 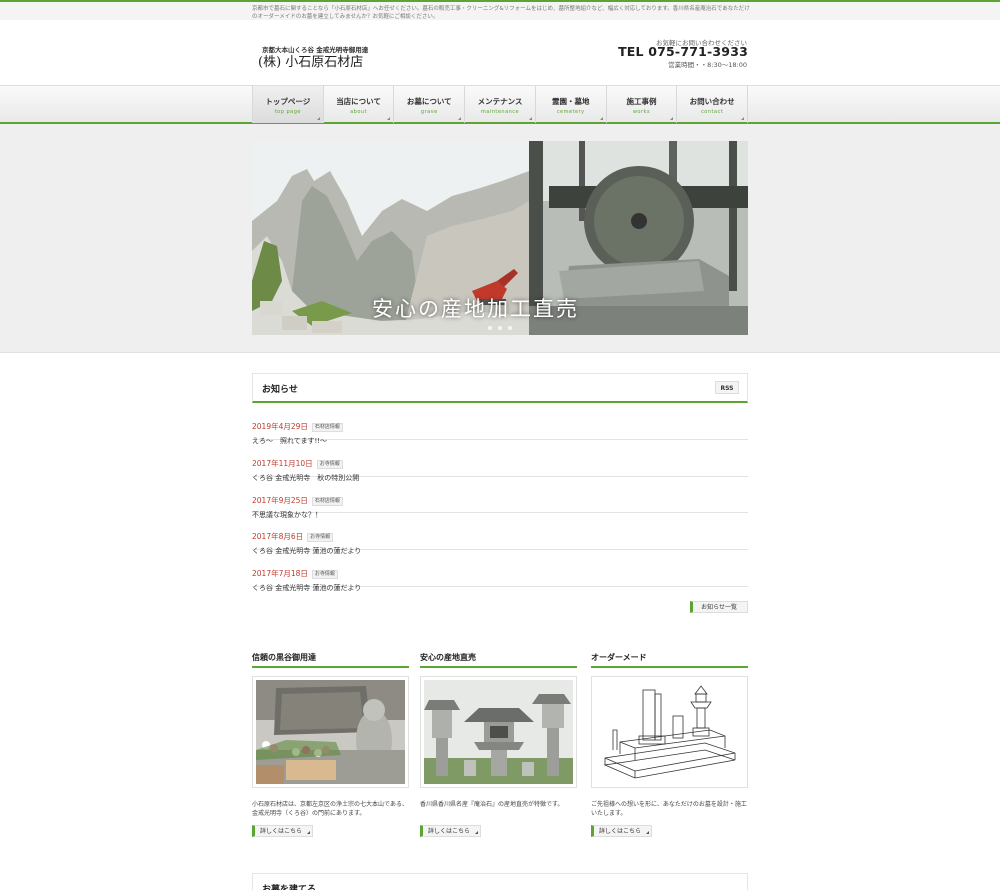 I want to click on slider-dots, so click(x=500, y=328).